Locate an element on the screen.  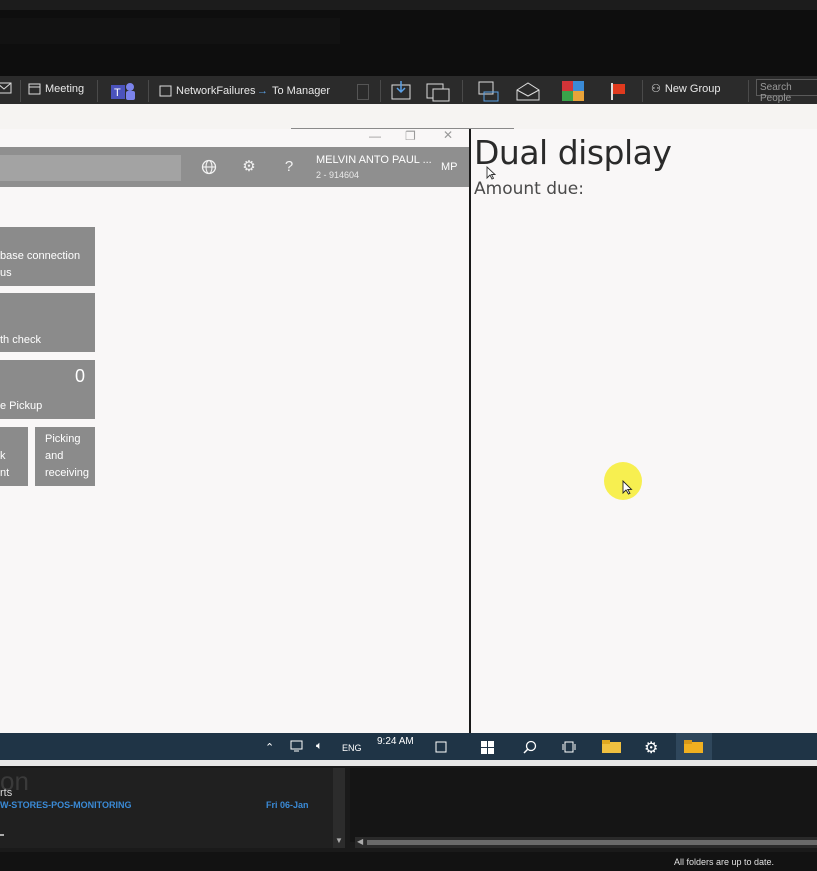
categorize-icon is located at coordinates (573, 91).